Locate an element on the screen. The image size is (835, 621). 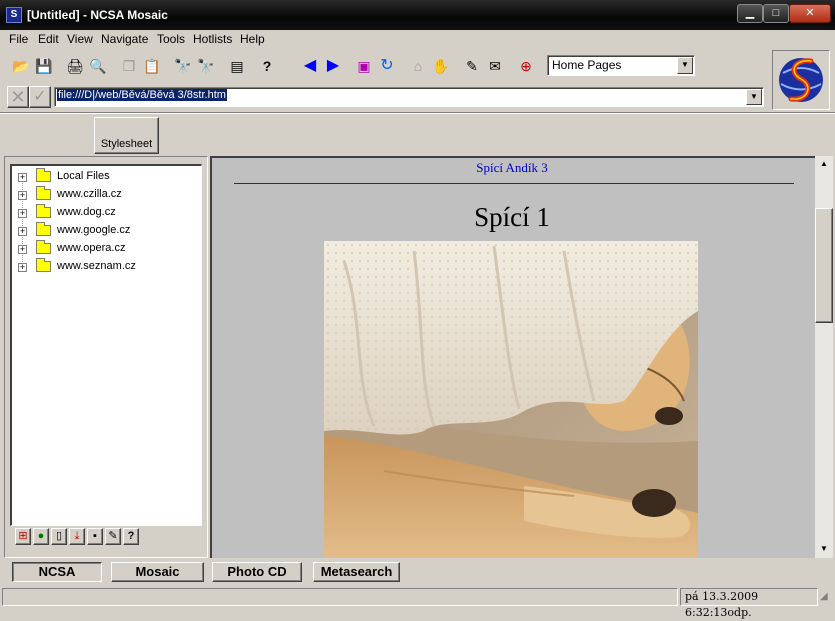
find-next-button: 🔭 is located at coordinates (206, 66).